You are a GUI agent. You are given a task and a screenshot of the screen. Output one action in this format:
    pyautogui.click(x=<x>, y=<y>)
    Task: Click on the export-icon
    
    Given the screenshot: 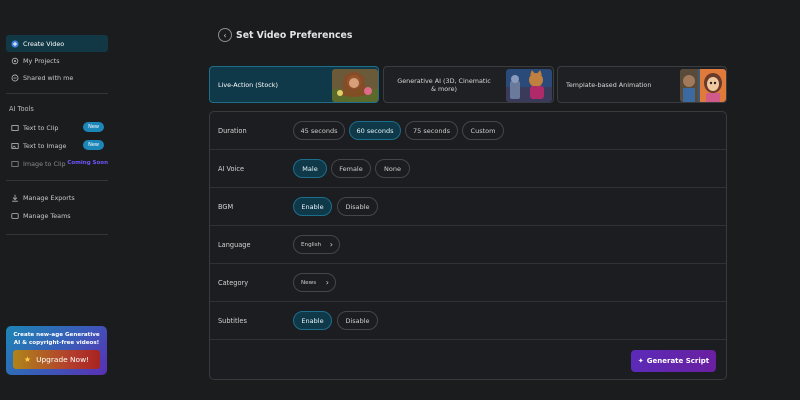 What is the action you would take?
    pyautogui.click(x=14, y=197)
    